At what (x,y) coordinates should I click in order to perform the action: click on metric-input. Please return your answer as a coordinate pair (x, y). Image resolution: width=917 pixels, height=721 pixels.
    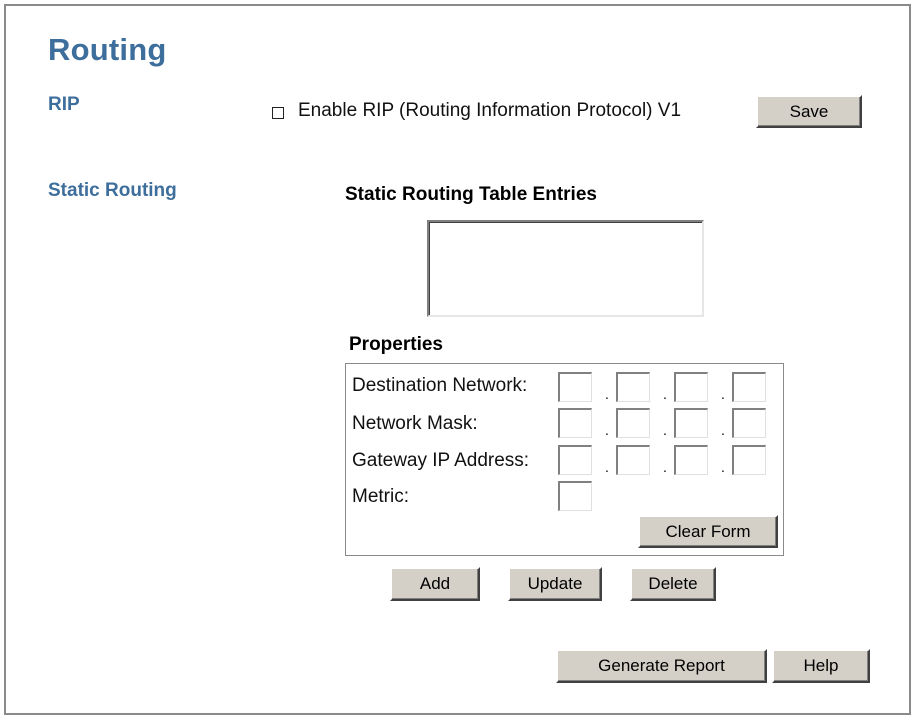
    Looking at the image, I should click on (575, 496).